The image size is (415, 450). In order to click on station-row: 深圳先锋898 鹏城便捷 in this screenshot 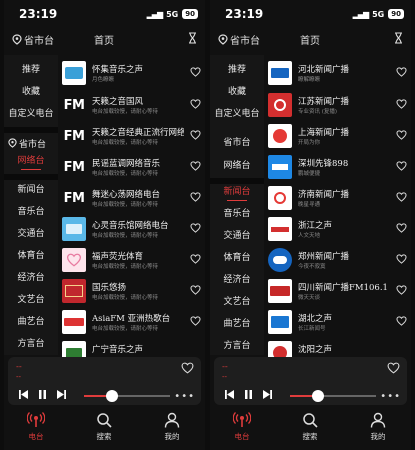, I will do `click(338, 166)`.